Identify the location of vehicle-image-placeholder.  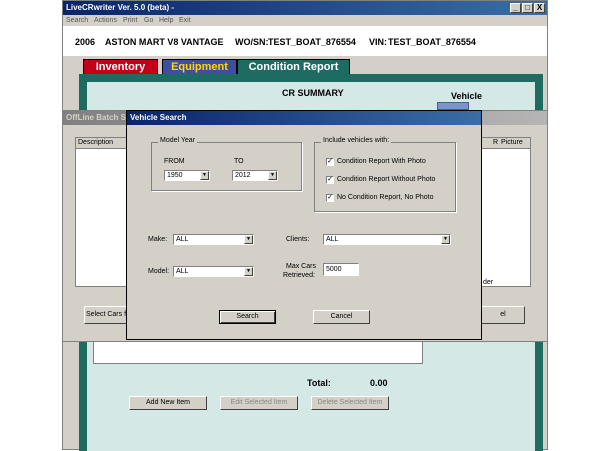
(453, 106).